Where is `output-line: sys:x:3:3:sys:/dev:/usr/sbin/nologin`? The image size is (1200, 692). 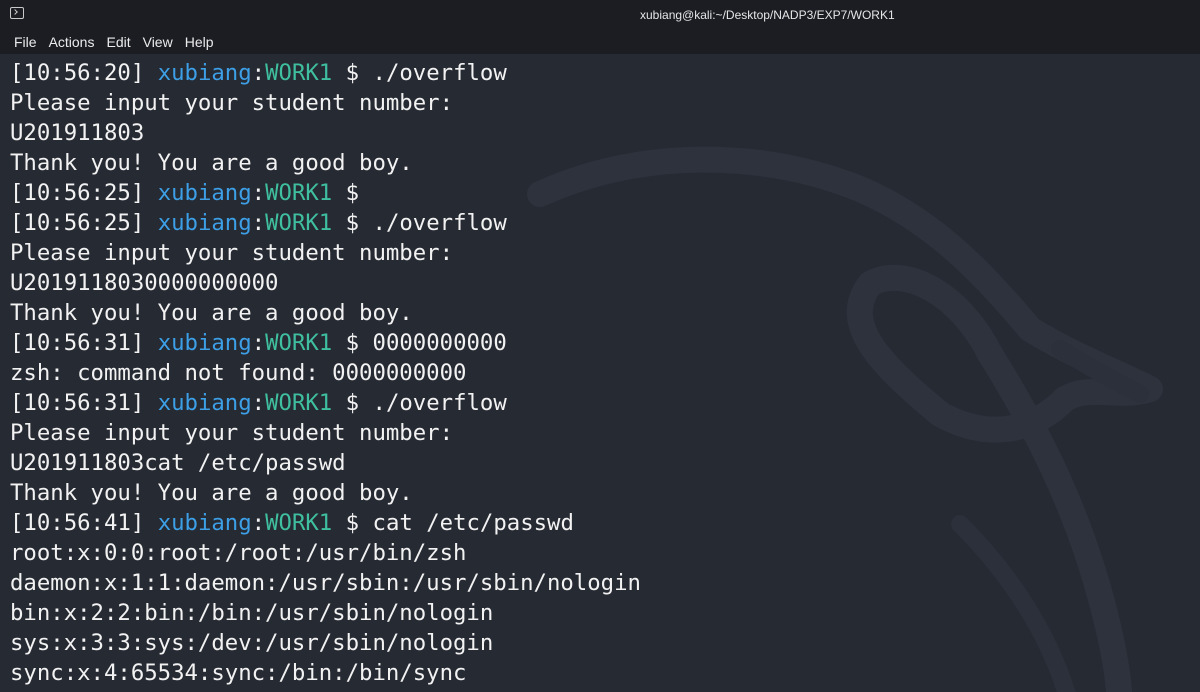
output-line: sys:x:3:3:sys:/dev:/usr/sbin/nologin is located at coordinates (252, 643).